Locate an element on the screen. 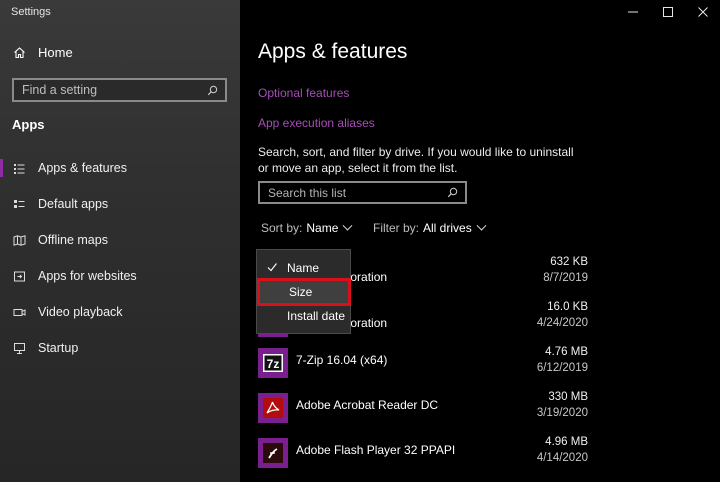 Image resolution: width=720 pixels, height=482 pixels. app-name: Adobe Flash Player 32 PPAPI is located at coordinates (376, 450).